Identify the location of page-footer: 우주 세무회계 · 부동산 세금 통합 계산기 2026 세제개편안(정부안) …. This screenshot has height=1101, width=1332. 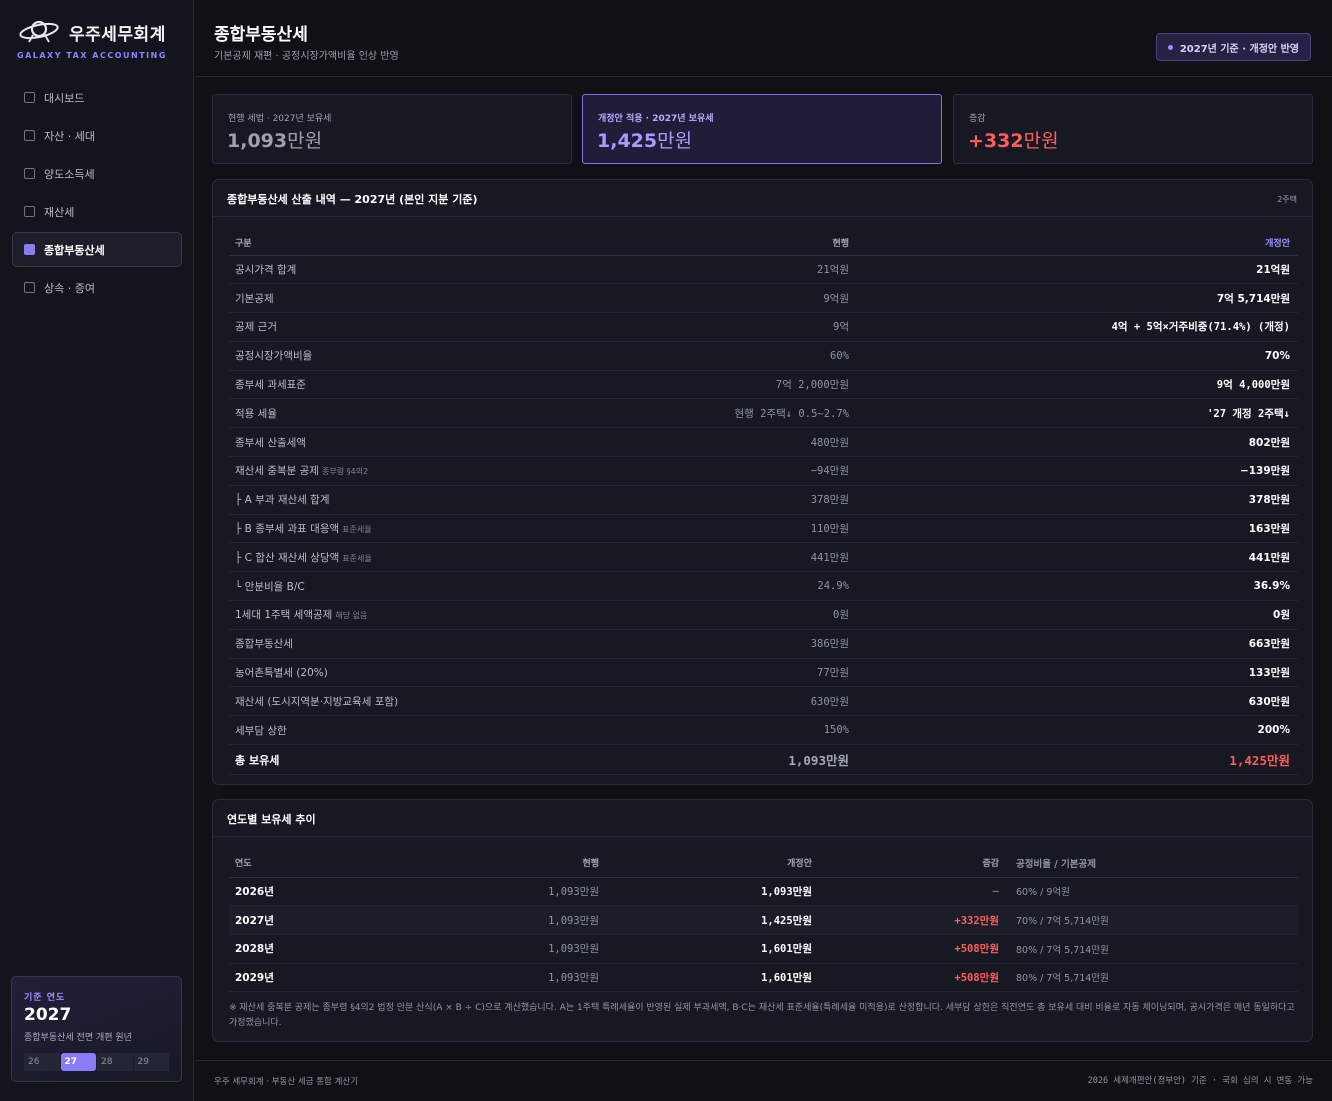
(763, 1080).